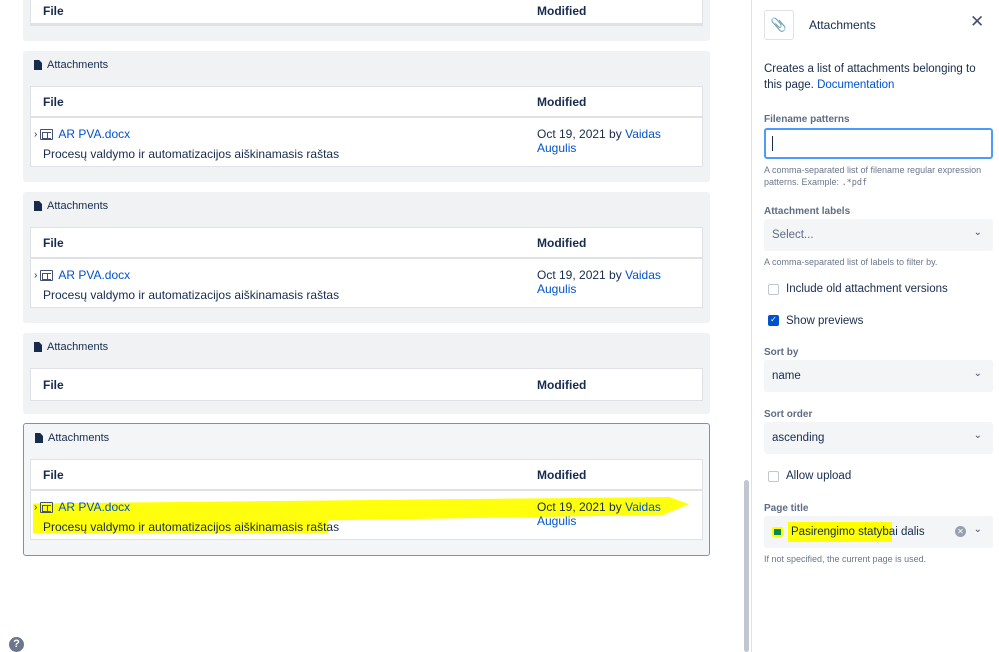 The image size is (999, 652). Describe the element at coordinates (855, 85) in the screenshot. I see `documentation-link: Documentation` at that location.